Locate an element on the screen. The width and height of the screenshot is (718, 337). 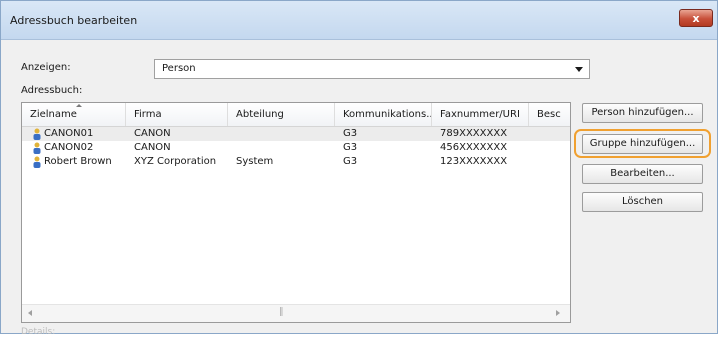
title-bar: Adressbuch bearbeiten x is located at coordinates (359, 20).